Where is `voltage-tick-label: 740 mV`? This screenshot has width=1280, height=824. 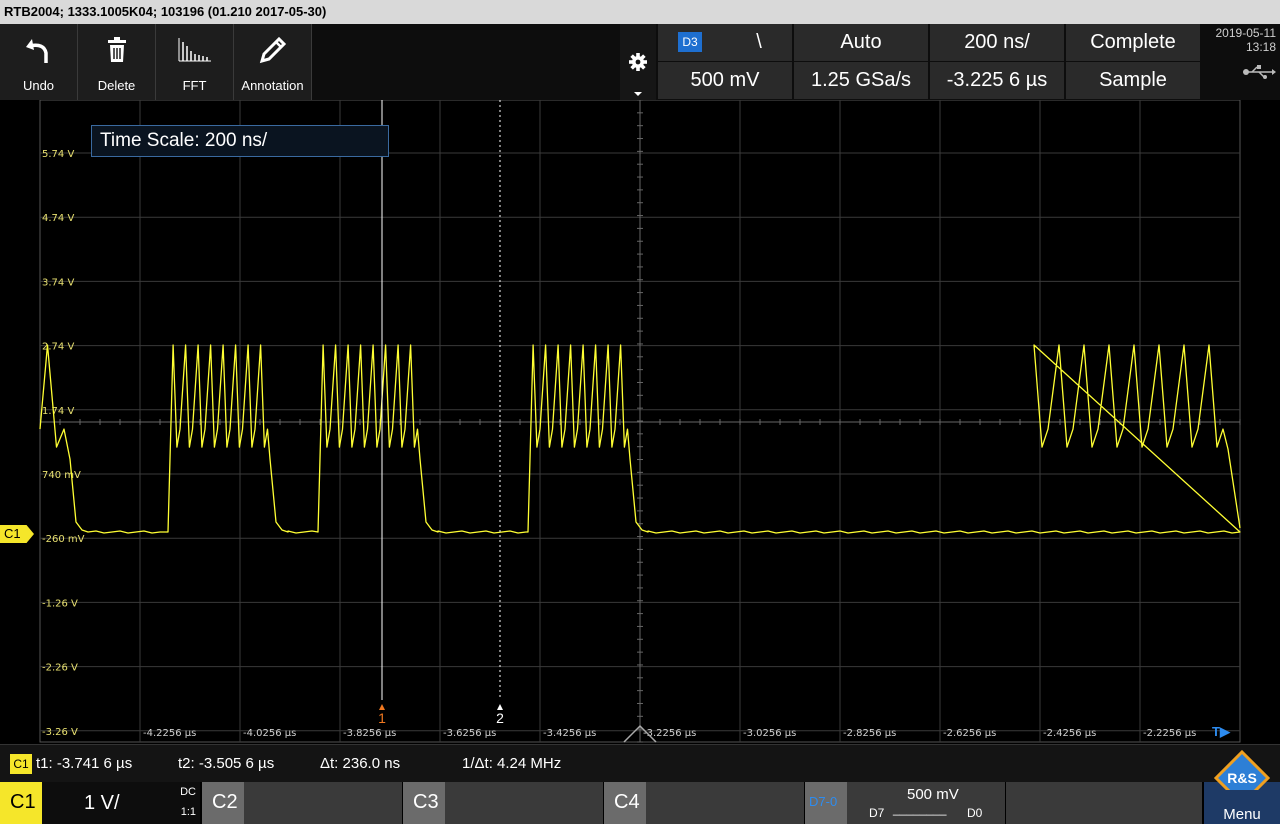
voltage-tick-label: 740 mV is located at coordinates (61, 475).